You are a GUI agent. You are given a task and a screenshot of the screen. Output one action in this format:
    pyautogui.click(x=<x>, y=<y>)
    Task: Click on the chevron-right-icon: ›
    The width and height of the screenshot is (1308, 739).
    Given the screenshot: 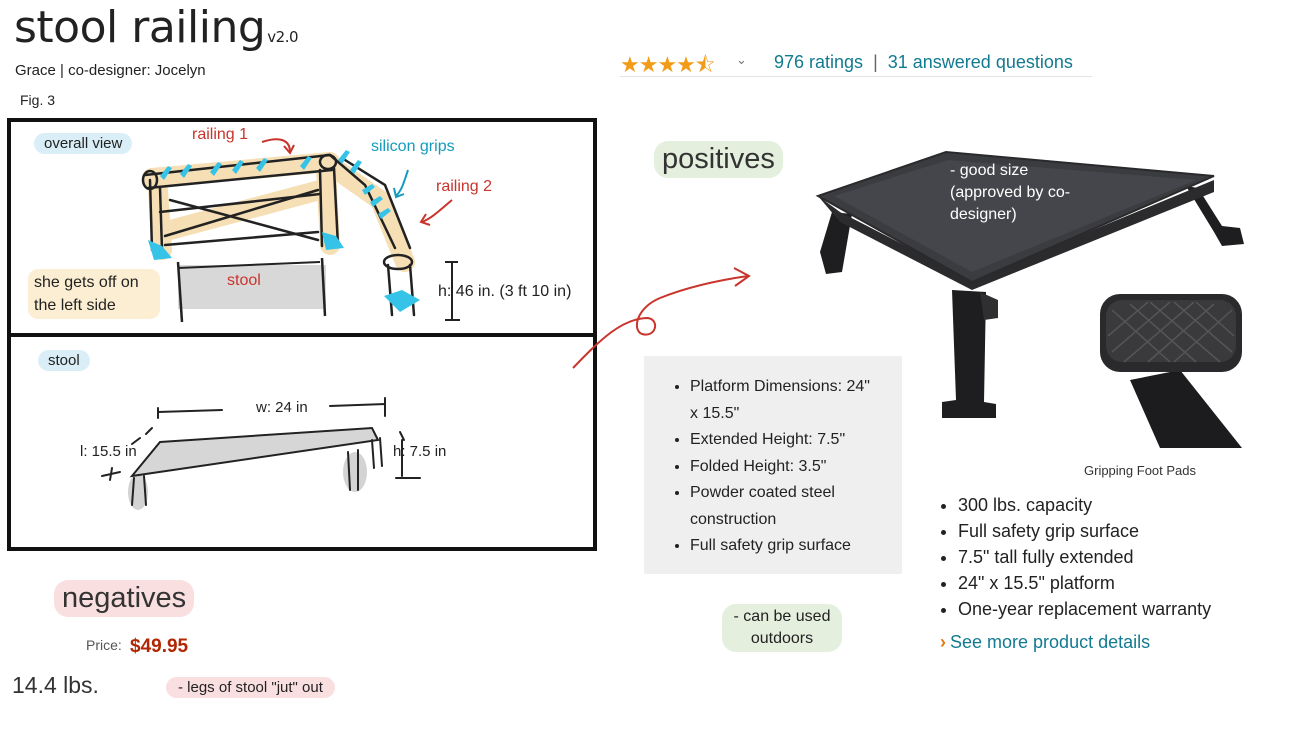 What is the action you would take?
    pyautogui.click(x=943, y=642)
    